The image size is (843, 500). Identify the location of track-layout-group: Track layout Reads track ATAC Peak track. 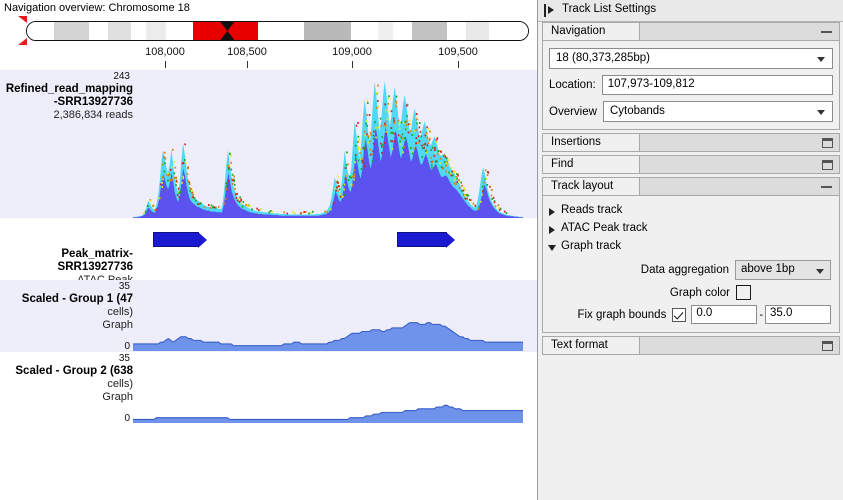
(691, 255).